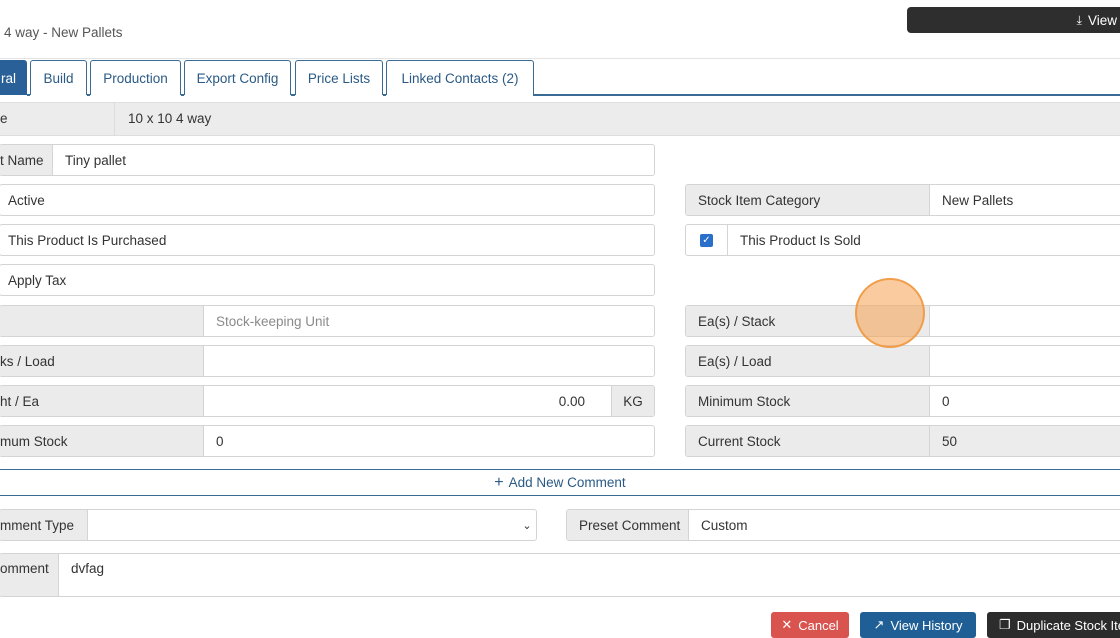  Describe the element at coordinates (327, 280) in the screenshot. I see `apply-tax-checkbox-row: Apply Tax` at that location.